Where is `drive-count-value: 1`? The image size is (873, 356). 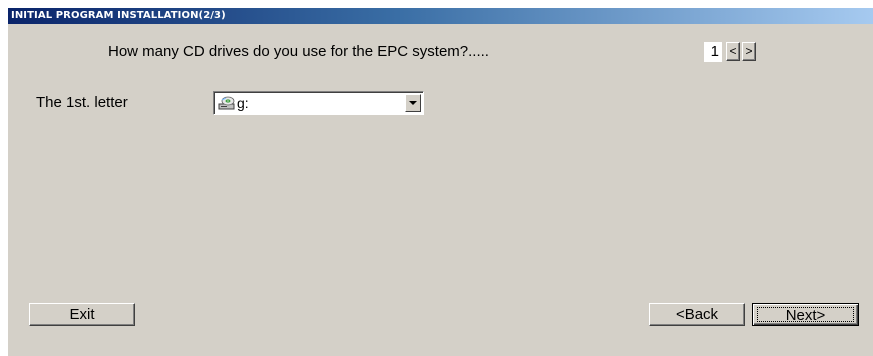 drive-count-value: 1 is located at coordinates (713, 52).